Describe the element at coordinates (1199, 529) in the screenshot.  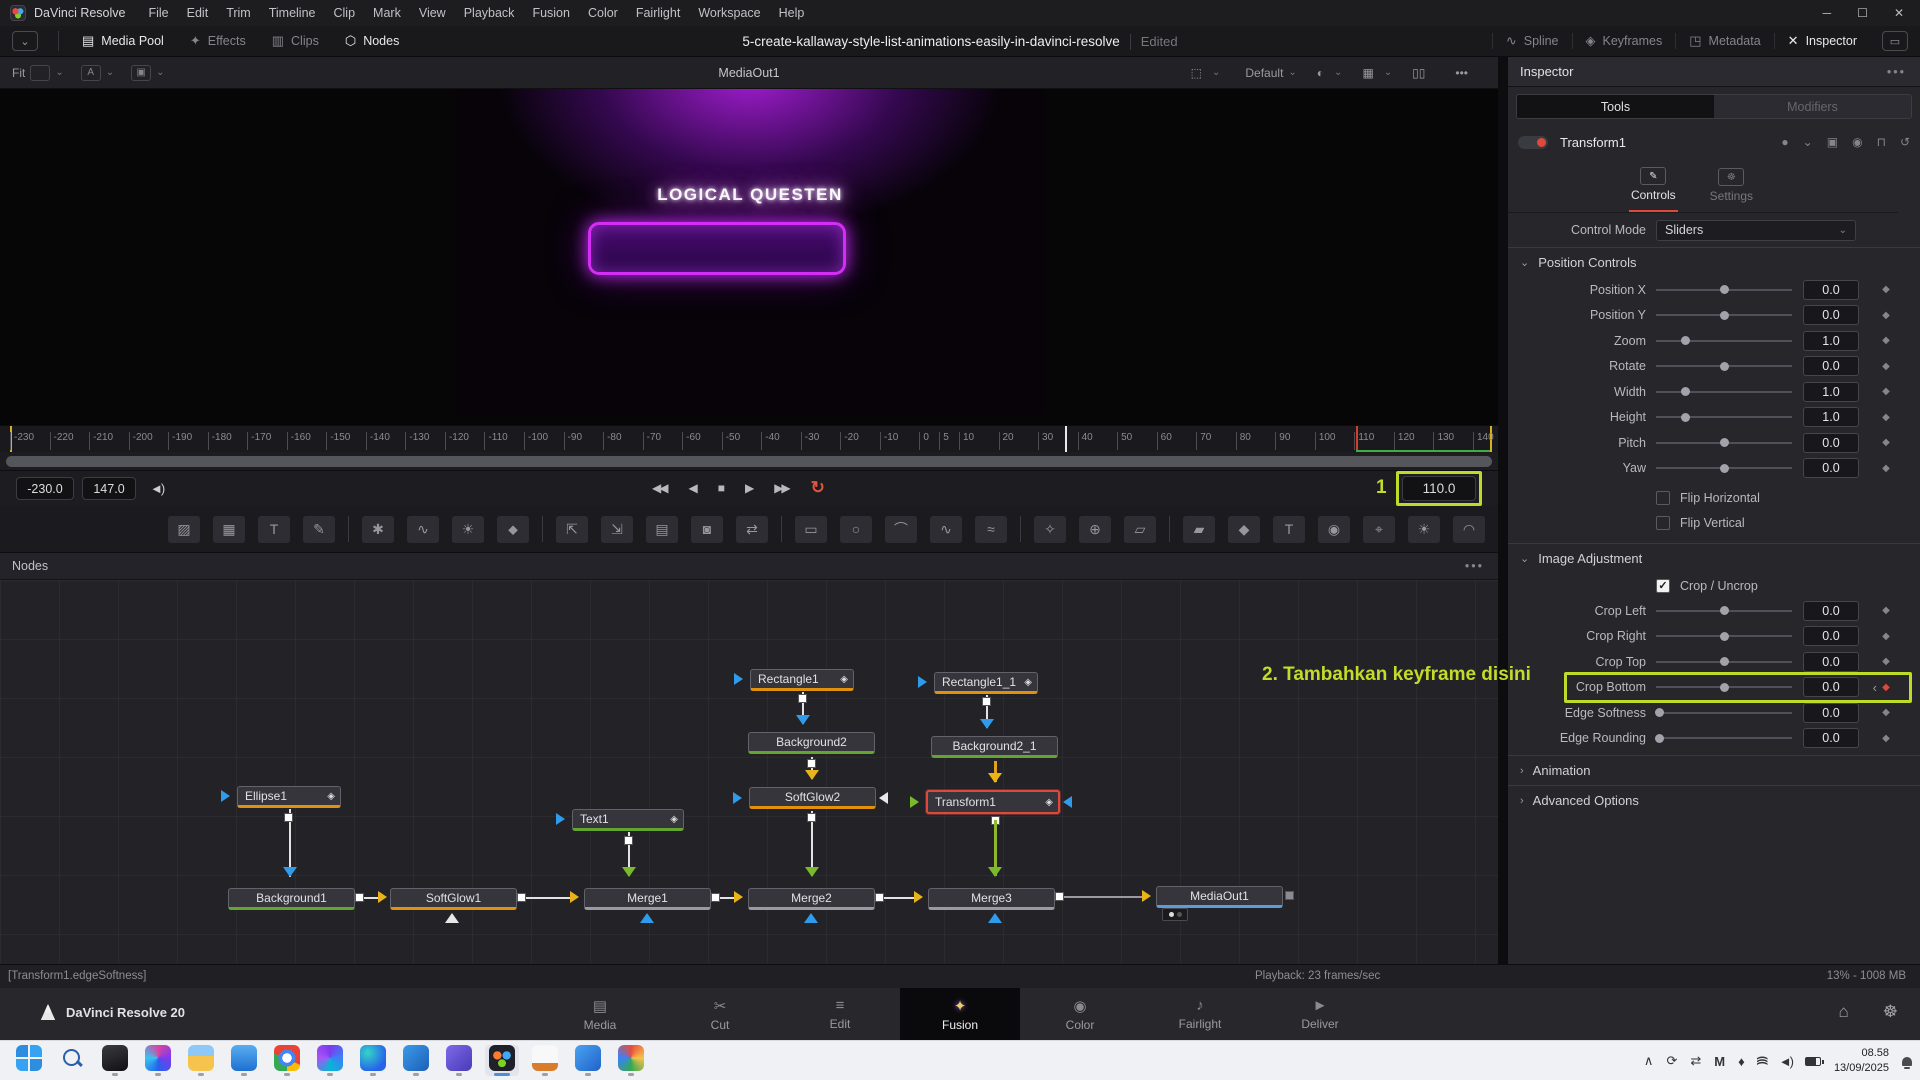
I see `image-plane-3d-icon: ▰` at that location.